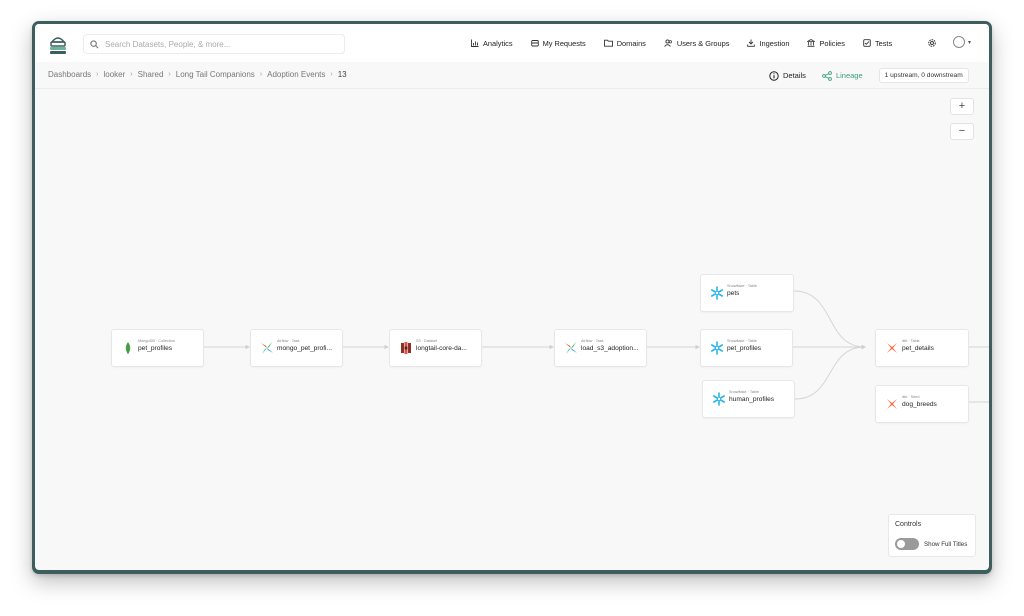 This screenshot has height=616, width=1024. I want to click on zoom-out-button: −, so click(962, 131).